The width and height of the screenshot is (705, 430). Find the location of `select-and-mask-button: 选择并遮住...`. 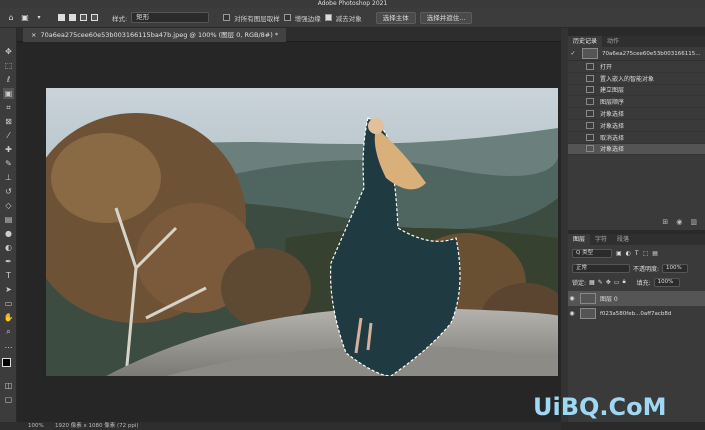

select-and-mask-button: 选择并遮住... is located at coordinates (446, 17).